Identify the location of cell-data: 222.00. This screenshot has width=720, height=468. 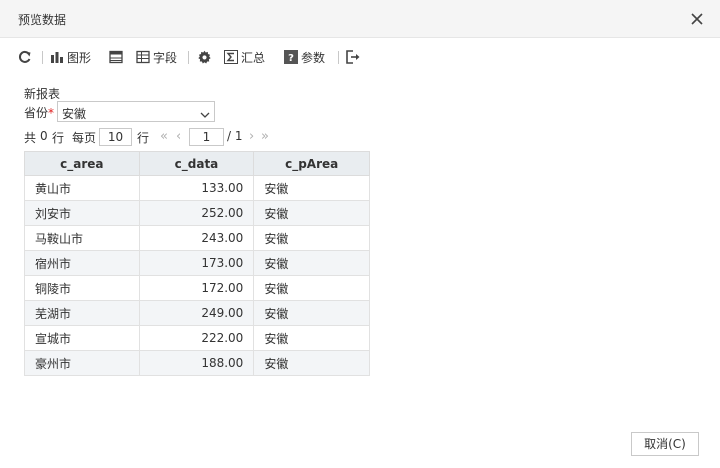
(196, 338).